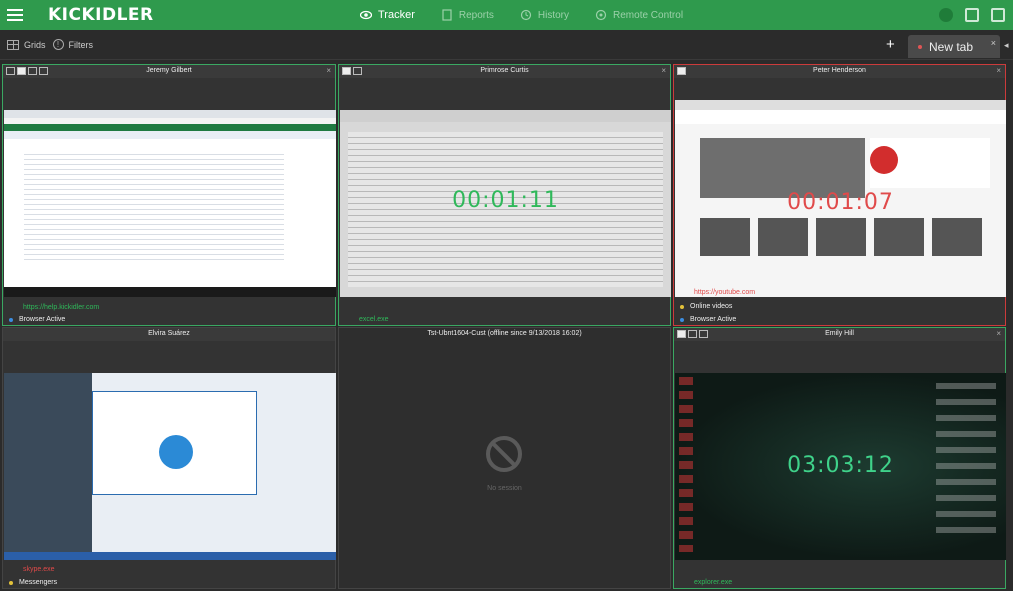  What do you see at coordinates (81, 44) in the screenshot?
I see `filters-label: Filters` at bounding box center [81, 44].